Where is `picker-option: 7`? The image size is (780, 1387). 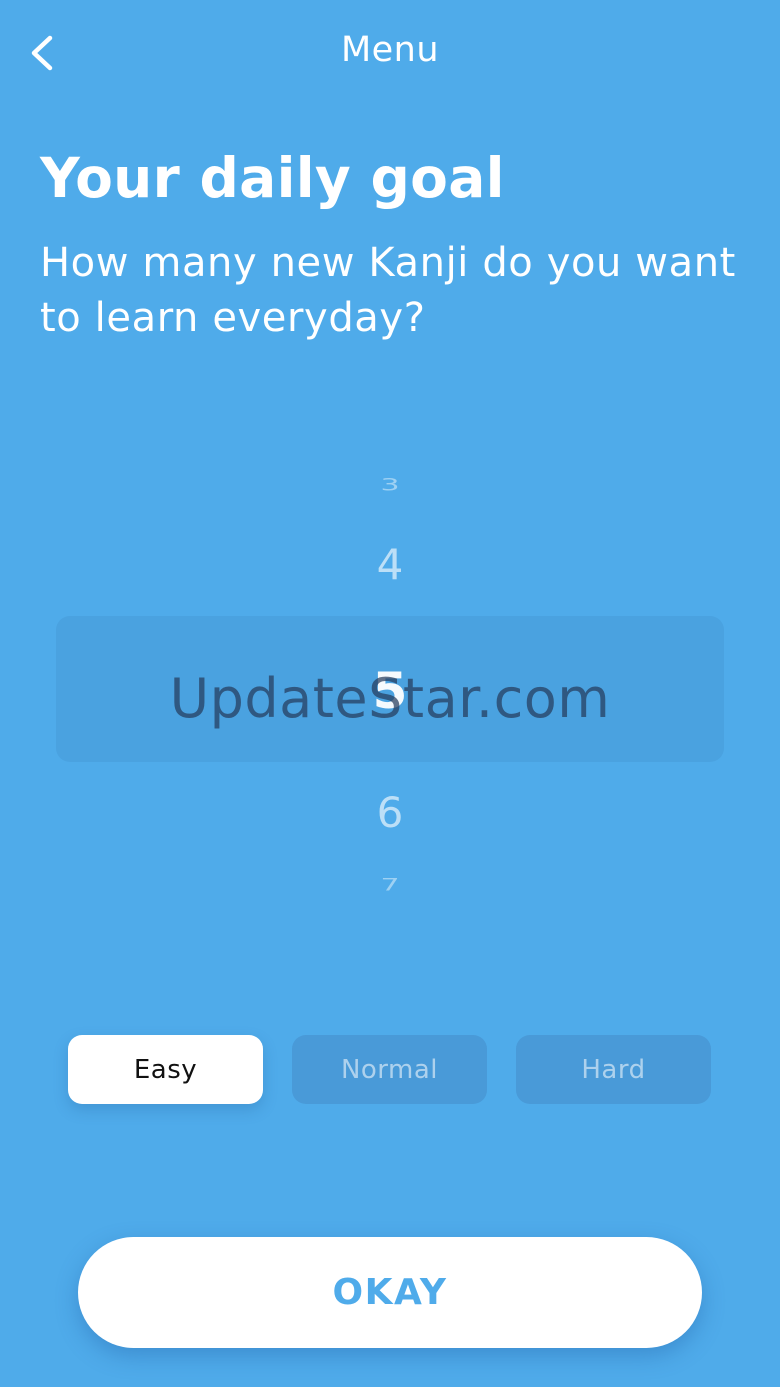
picker-option: 7 is located at coordinates (390, 885).